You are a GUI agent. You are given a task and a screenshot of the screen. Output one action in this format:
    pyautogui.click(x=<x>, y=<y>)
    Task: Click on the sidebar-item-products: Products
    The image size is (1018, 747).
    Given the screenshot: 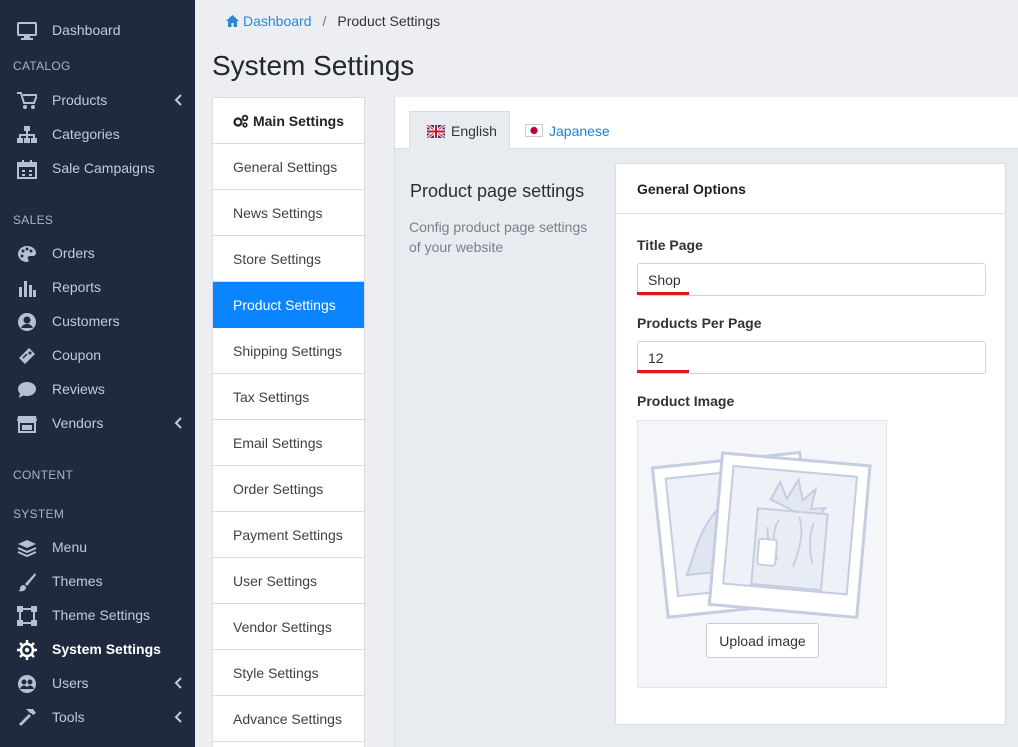 What is the action you would take?
    pyautogui.click(x=97, y=101)
    